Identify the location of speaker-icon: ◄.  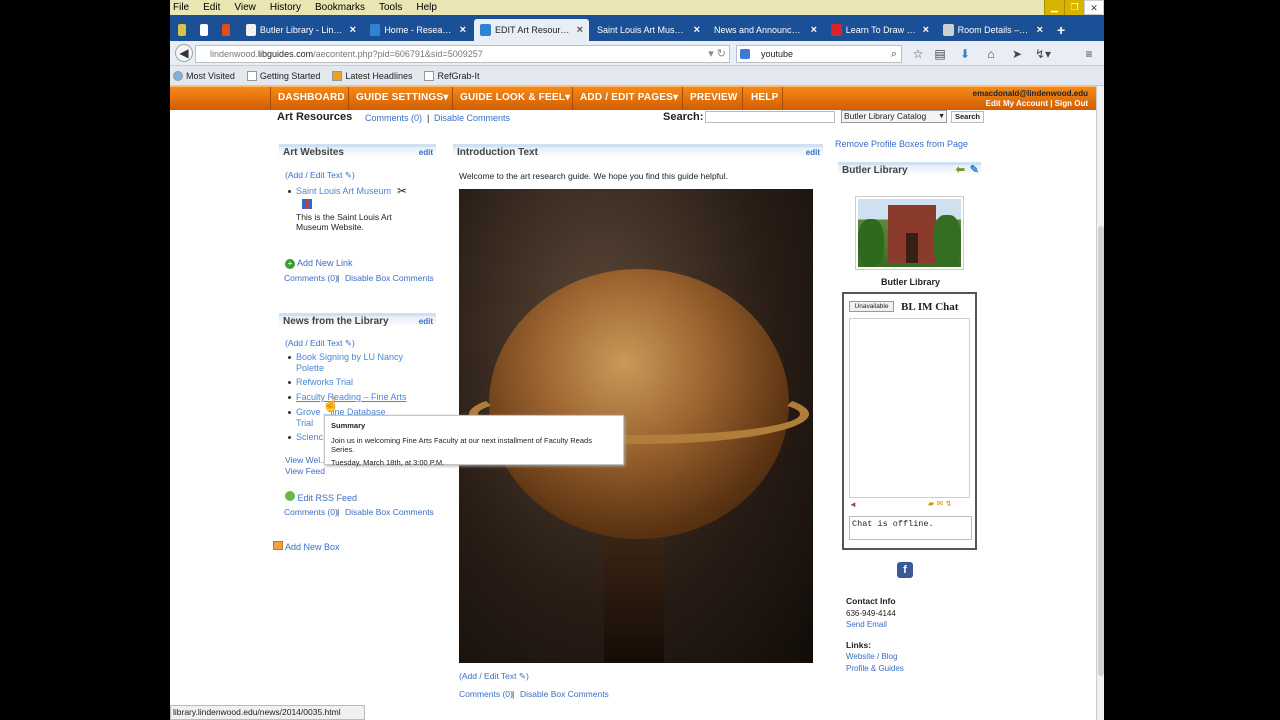
(853, 504).